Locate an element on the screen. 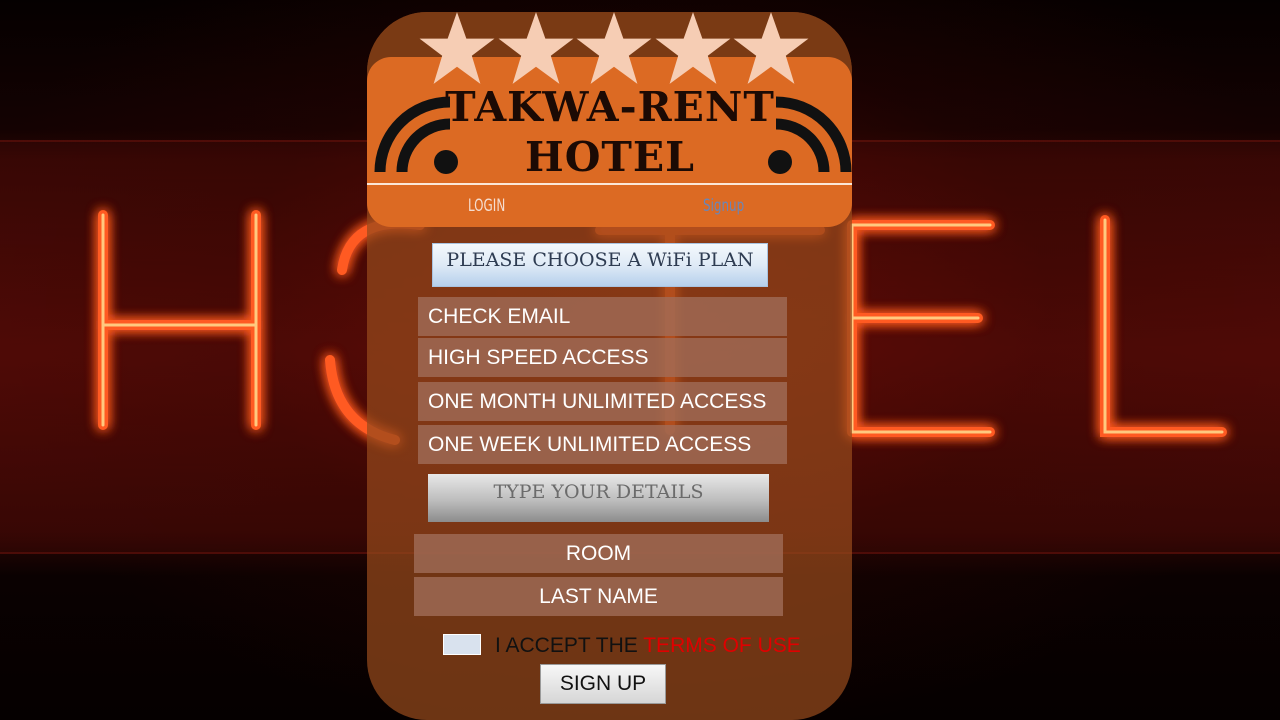 This screenshot has width=1280, height=720. login-link: LOGIN is located at coordinates (486, 206).